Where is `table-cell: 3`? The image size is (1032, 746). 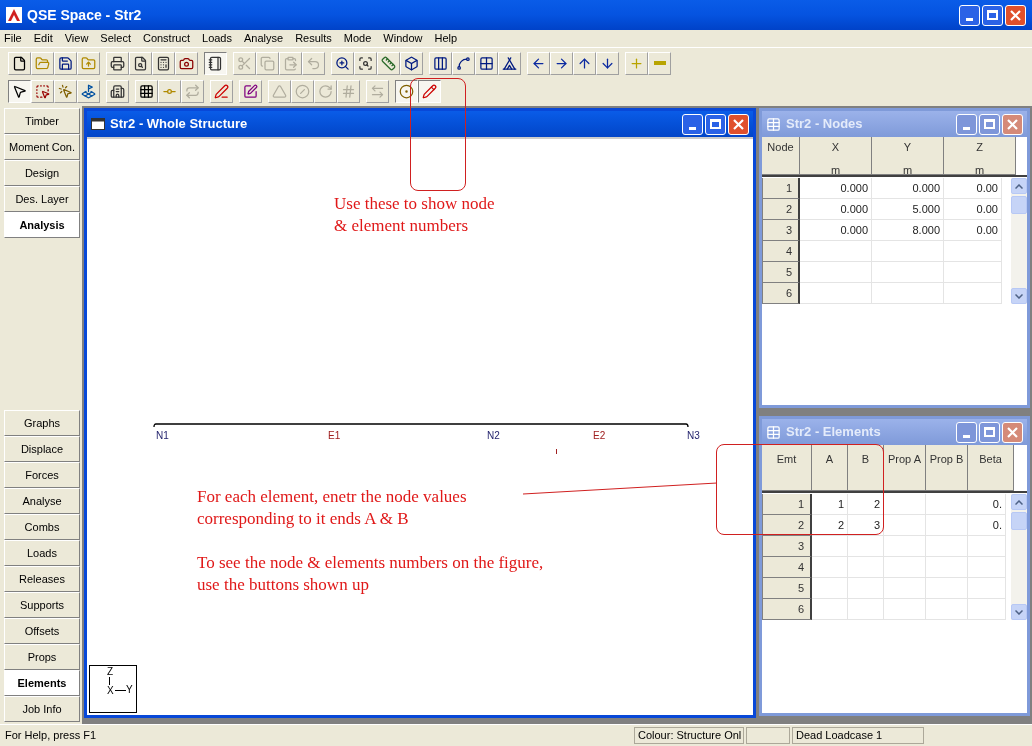 table-cell: 3 is located at coordinates (866, 525).